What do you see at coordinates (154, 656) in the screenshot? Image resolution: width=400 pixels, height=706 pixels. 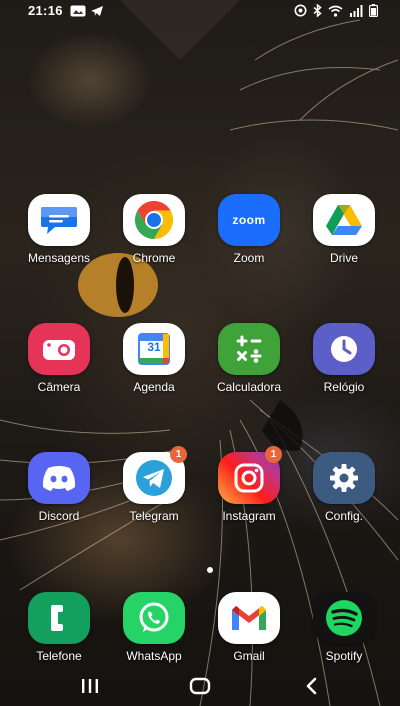 I see `app-label: WhatsApp` at bounding box center [154, 656].